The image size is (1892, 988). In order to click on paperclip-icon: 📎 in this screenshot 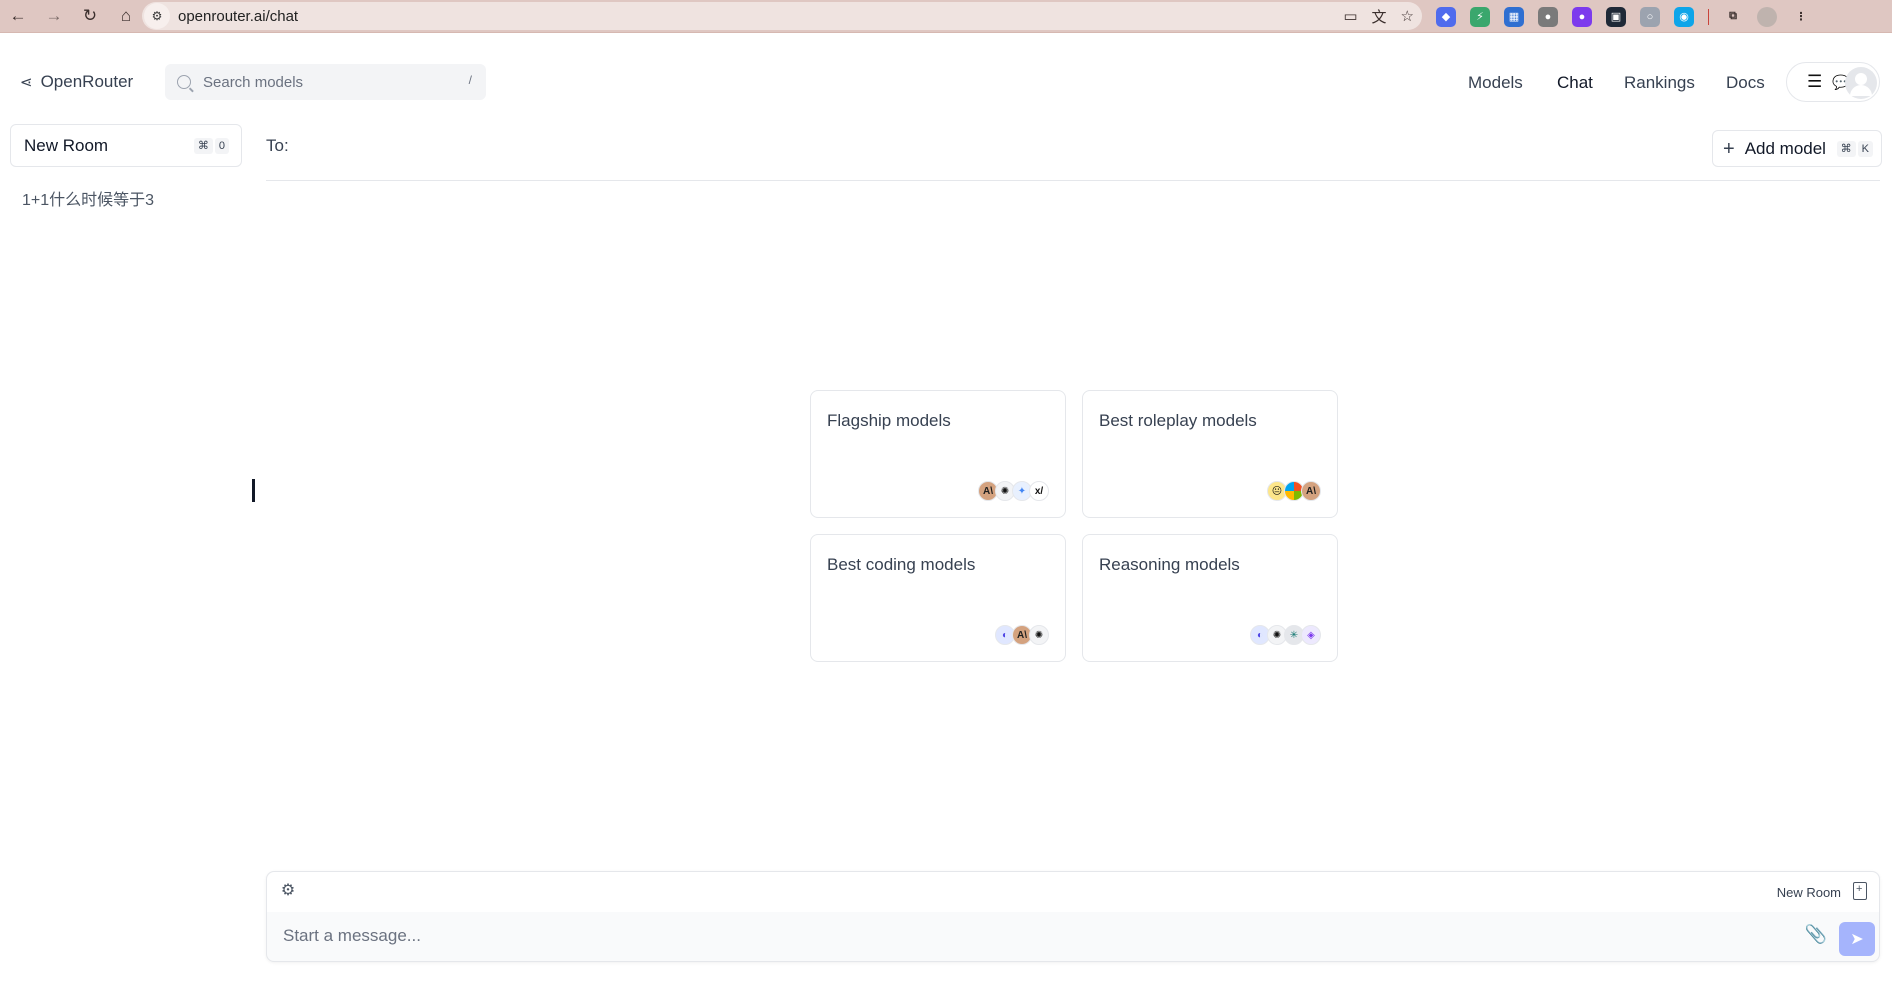, I will do `click(1816, 934)`.